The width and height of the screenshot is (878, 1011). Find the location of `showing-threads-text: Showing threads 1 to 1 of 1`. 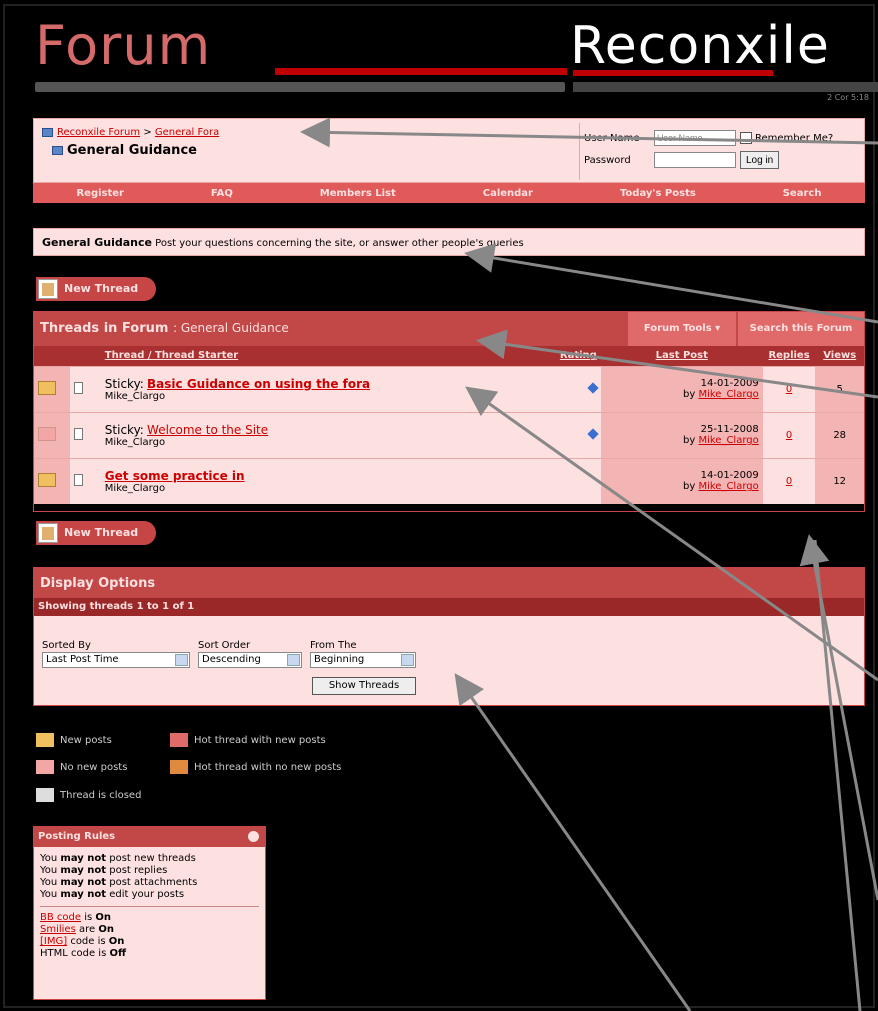

showing-threads-text: Showing threads 1 to 1 of 1 is located at coordinates (449, 607).